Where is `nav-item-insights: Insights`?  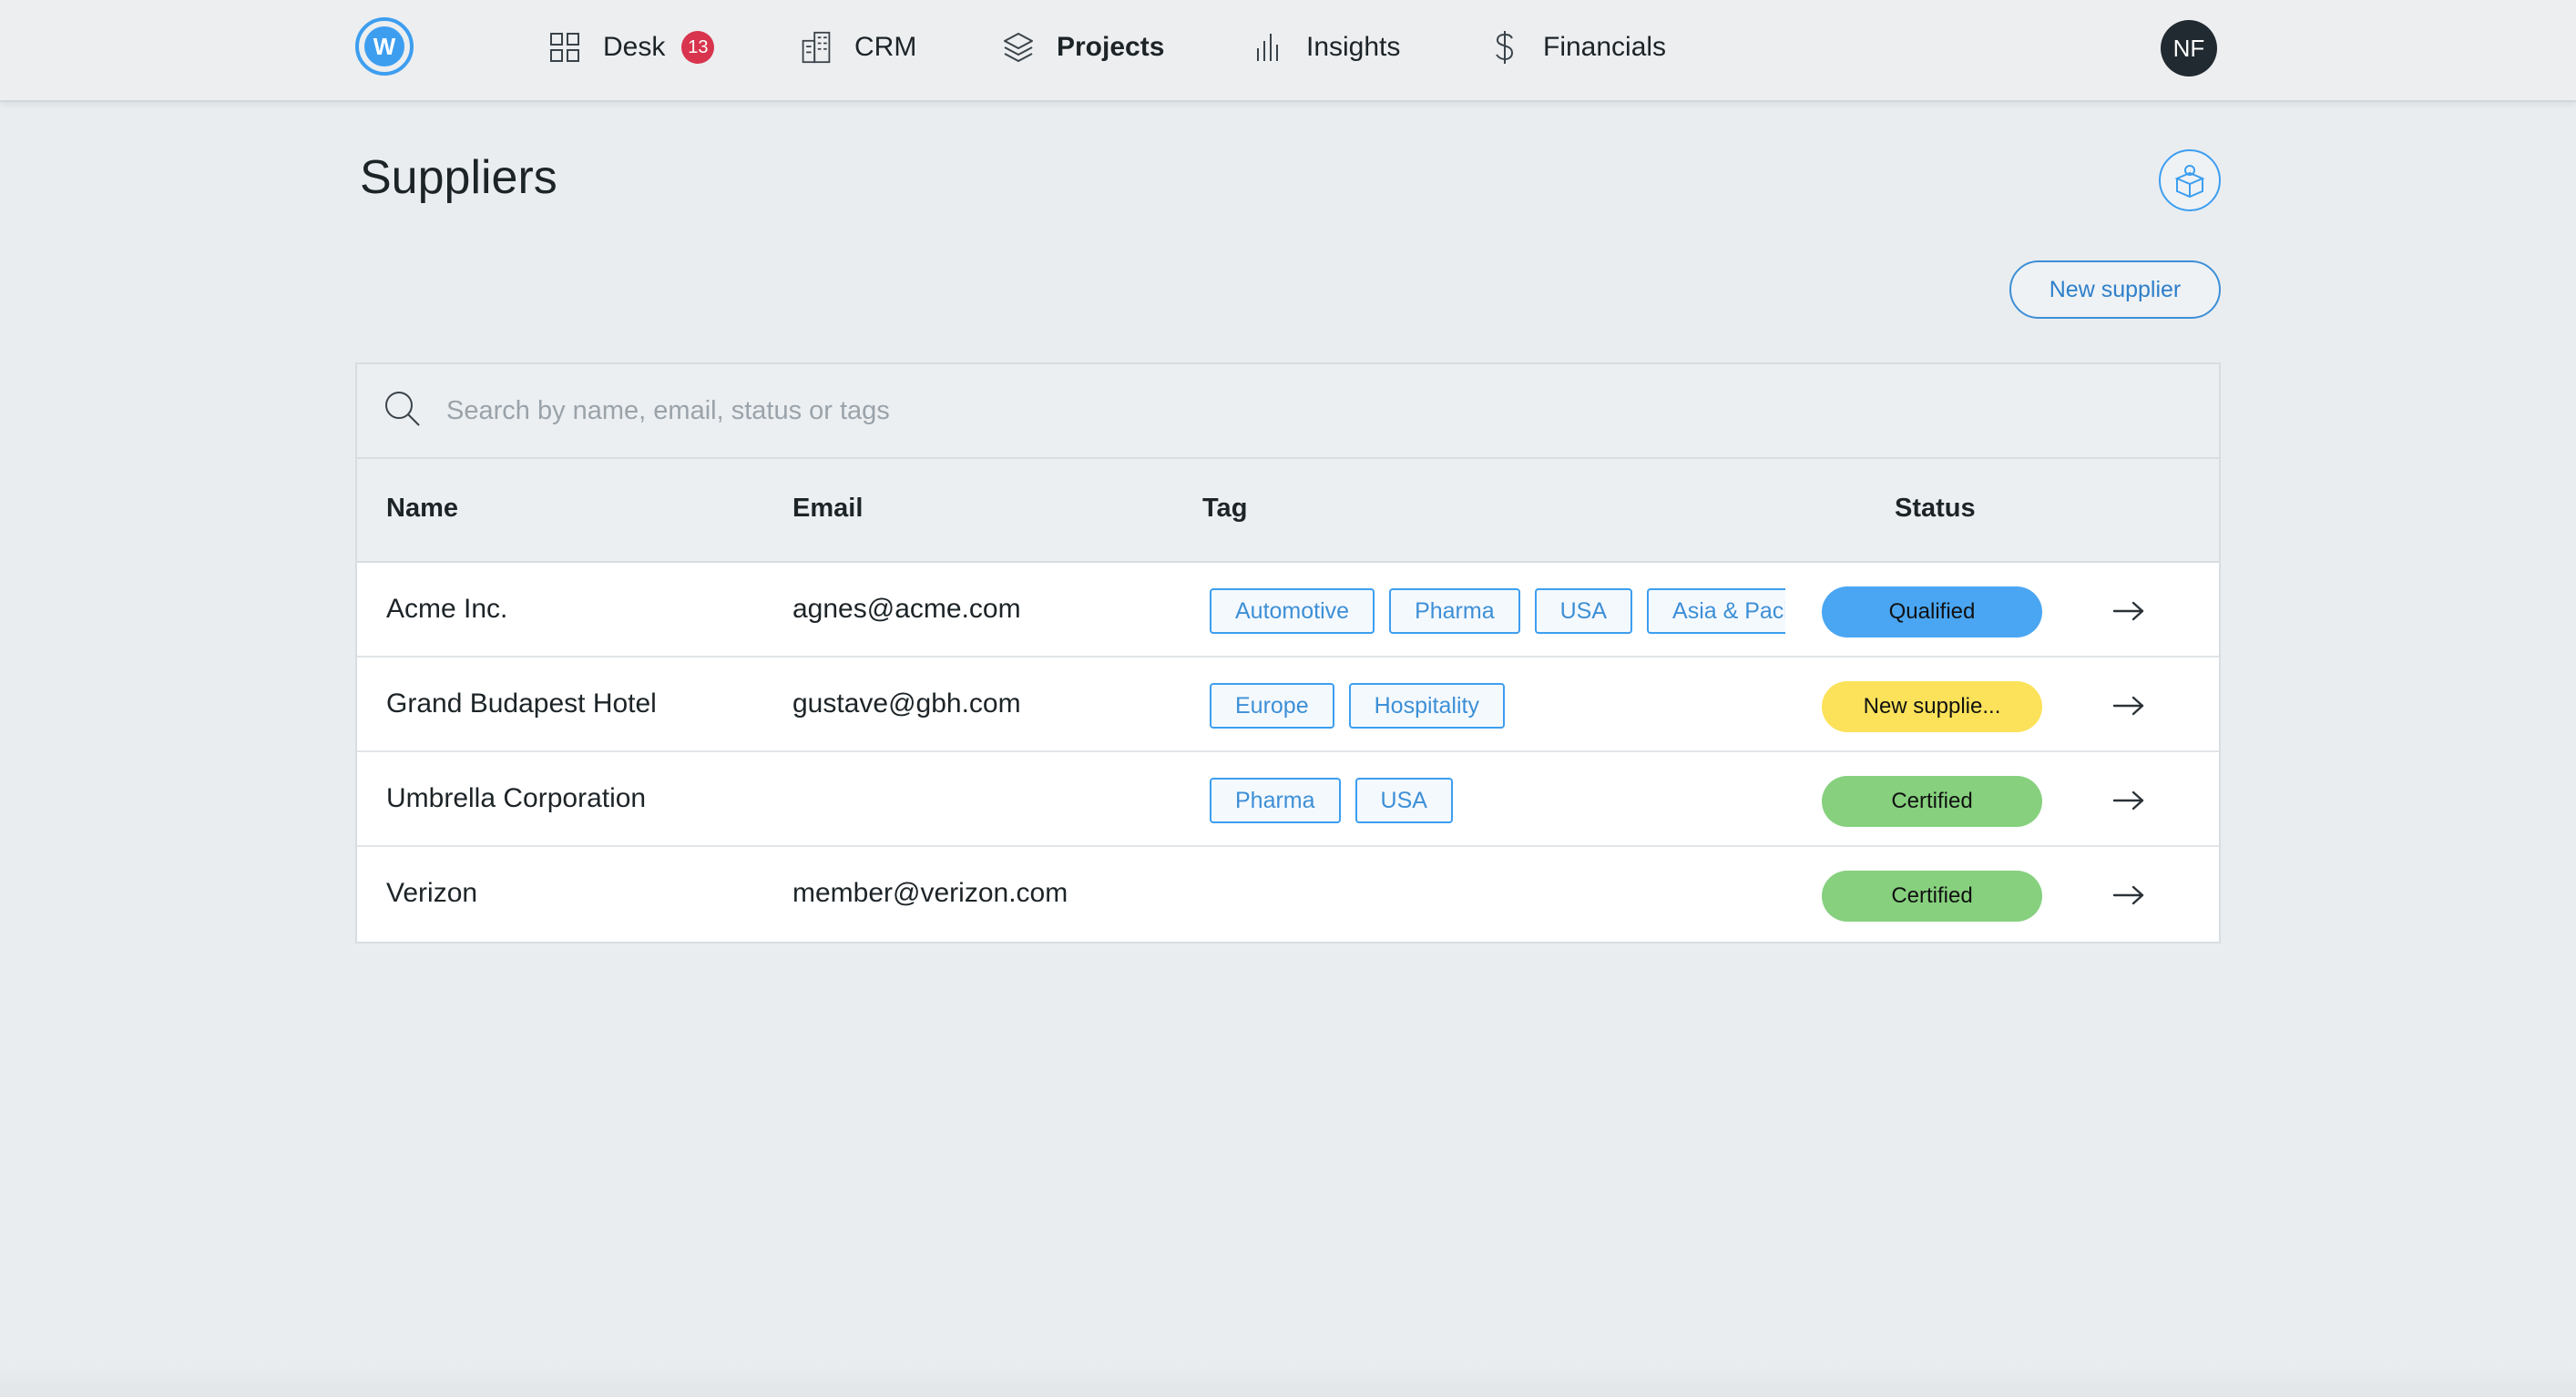
nav-item-insights: Insights is located at coordinates (1326, 47).